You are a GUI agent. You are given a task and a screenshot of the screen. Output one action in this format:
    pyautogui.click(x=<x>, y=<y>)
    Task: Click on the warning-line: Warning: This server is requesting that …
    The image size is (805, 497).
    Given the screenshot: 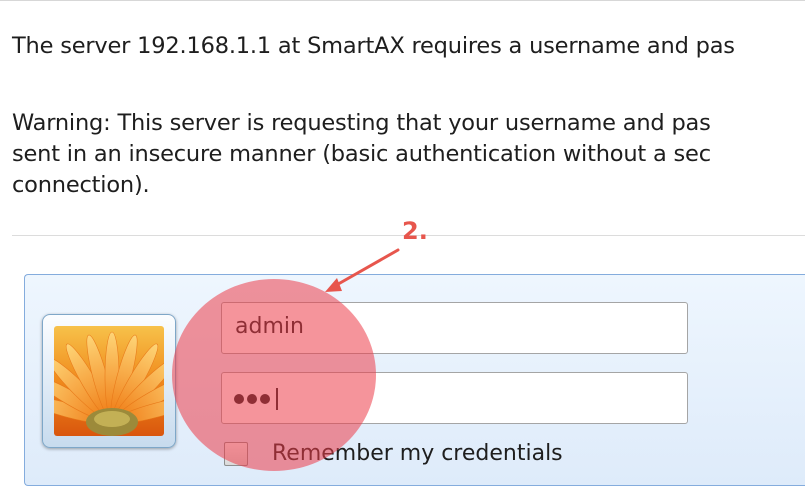 What is the action you would take?
    pyautogui.click(x=361, y=123)
    